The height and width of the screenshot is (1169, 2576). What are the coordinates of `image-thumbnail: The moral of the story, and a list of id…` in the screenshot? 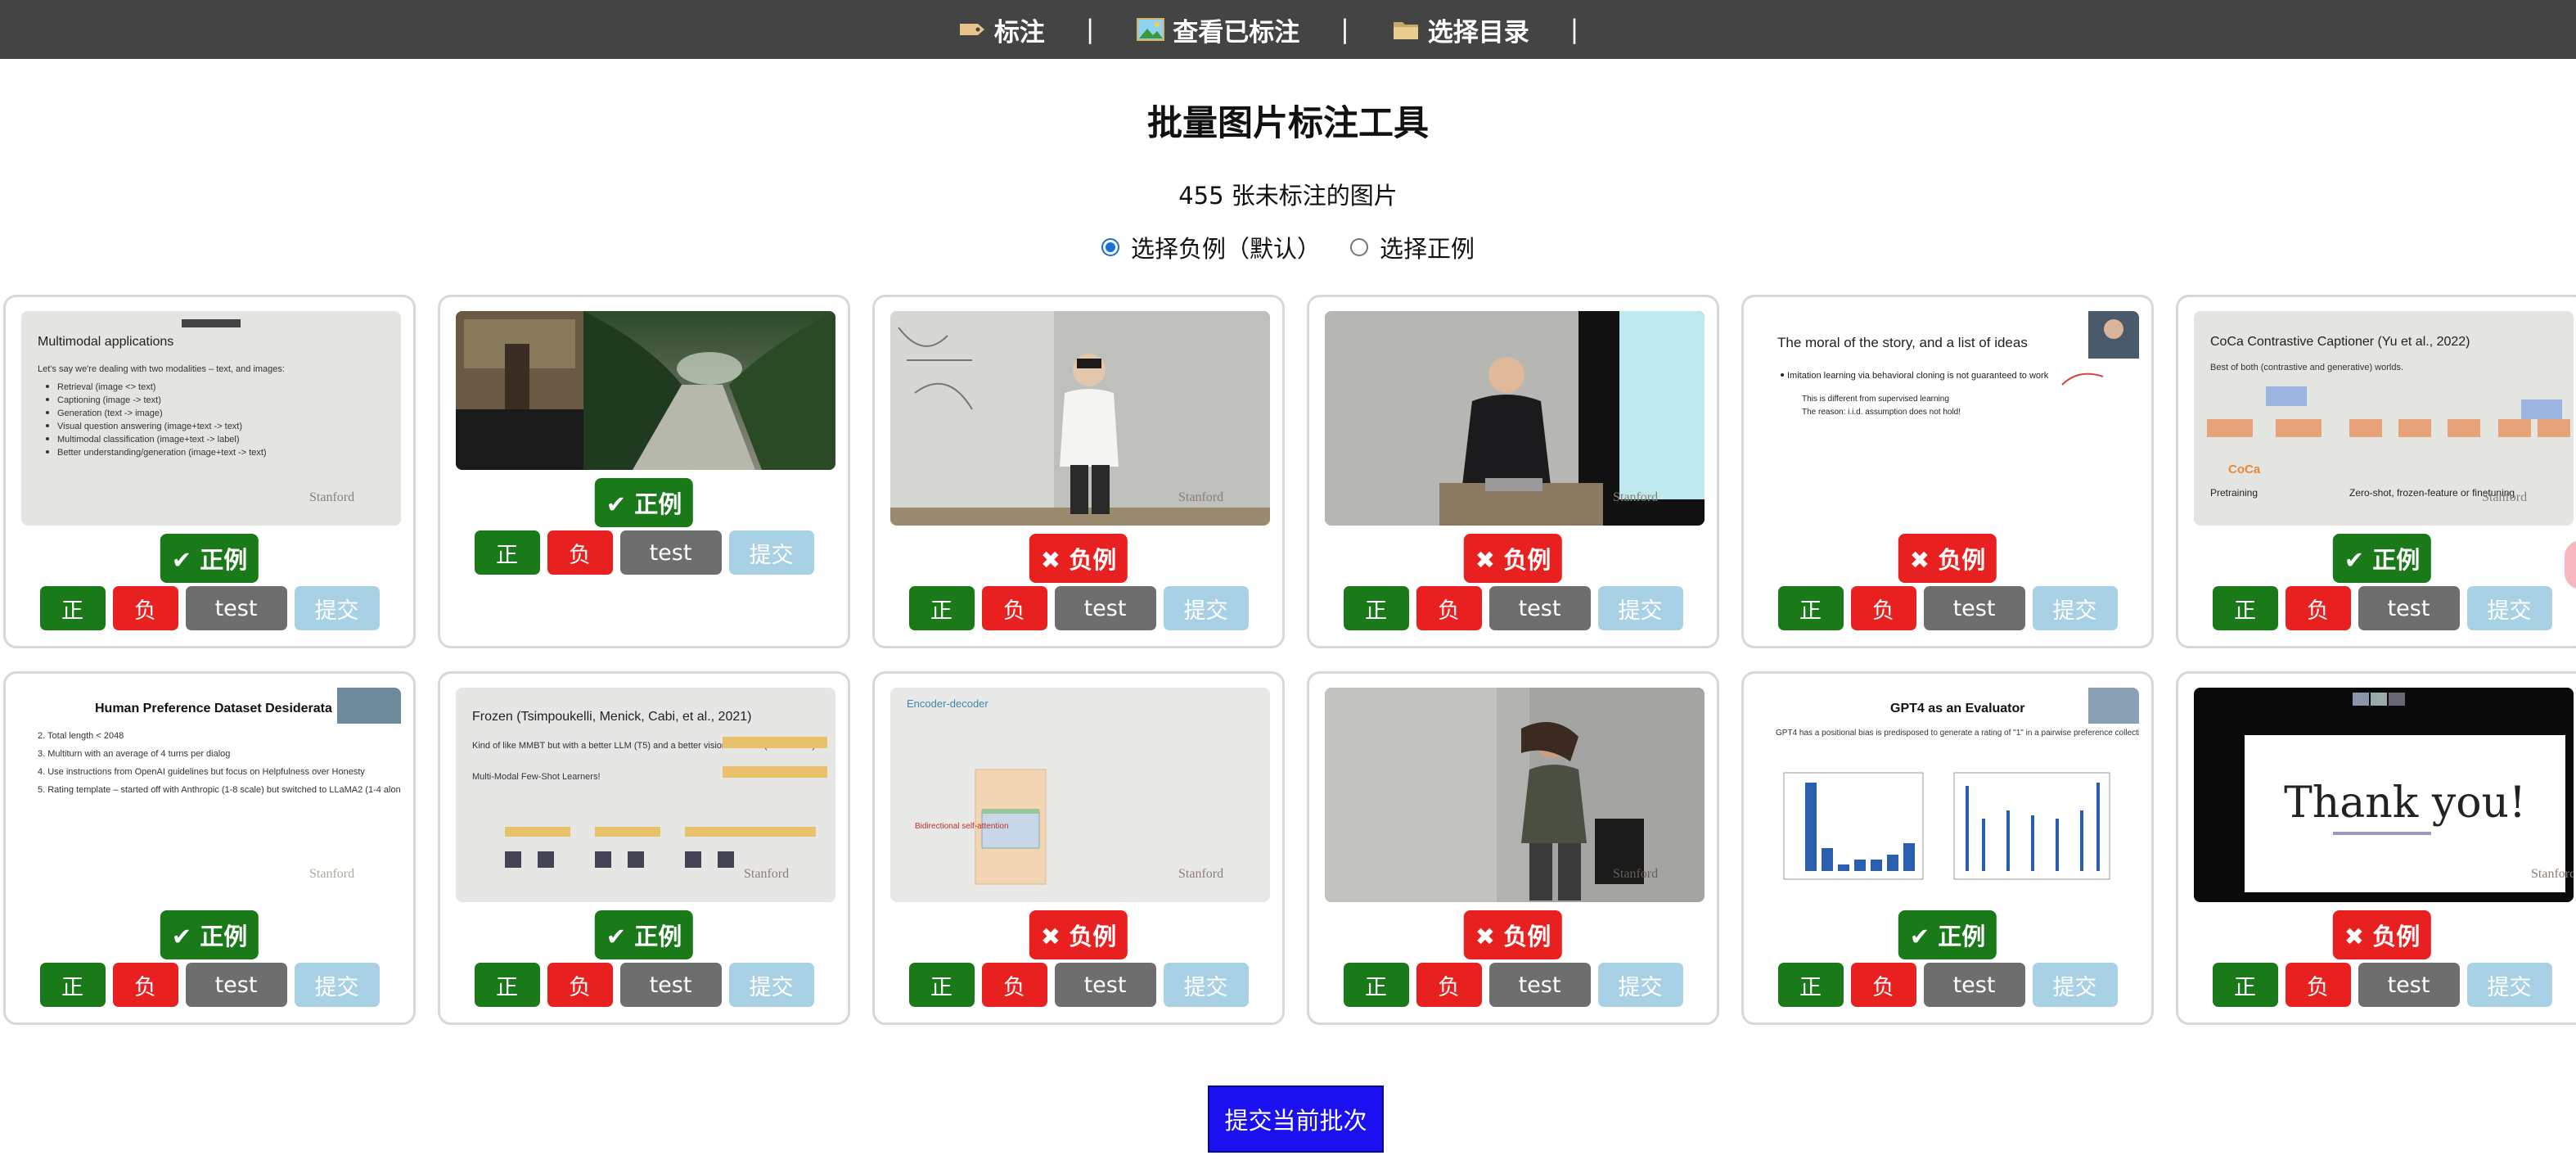 It's located at (1949, 418).